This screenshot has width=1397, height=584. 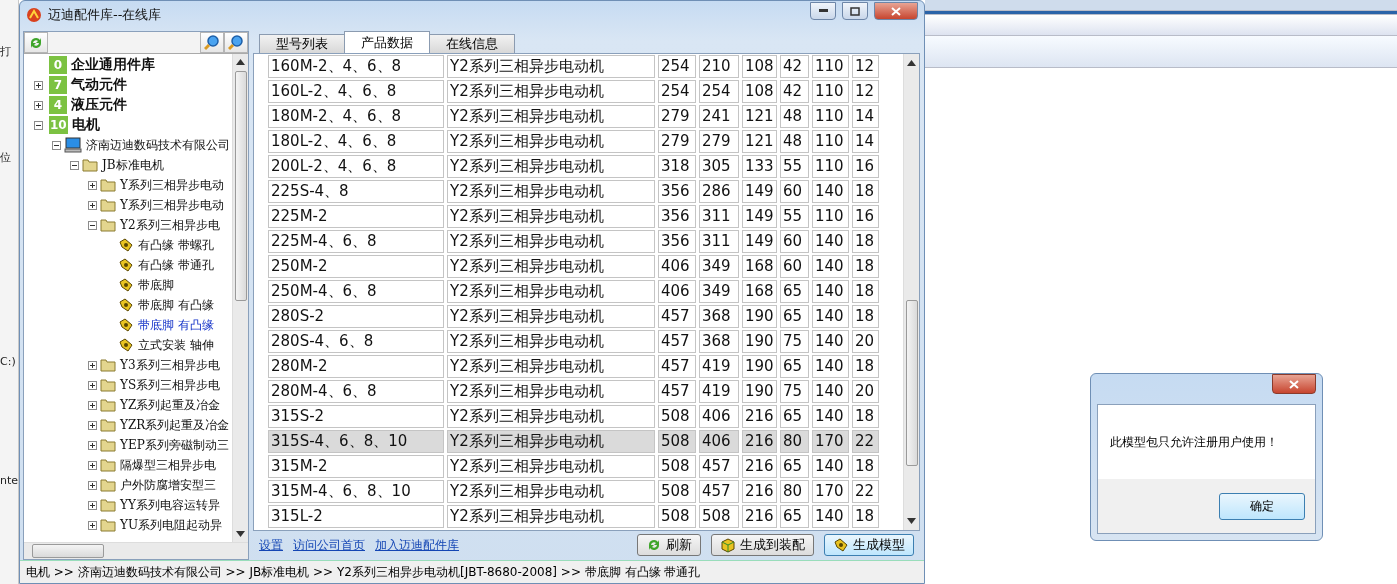 What do you see at coordinates (472, 571) in the screenshot?
I see `status-bar: 电机 >> 济南迈迪数码技术有限公司 >> JB标准电机 >> Y2系列三相异步电动机[JBT-8680-2008] >> 带底脚 有凸缘 带通孔` at bounding box center [472, 571].